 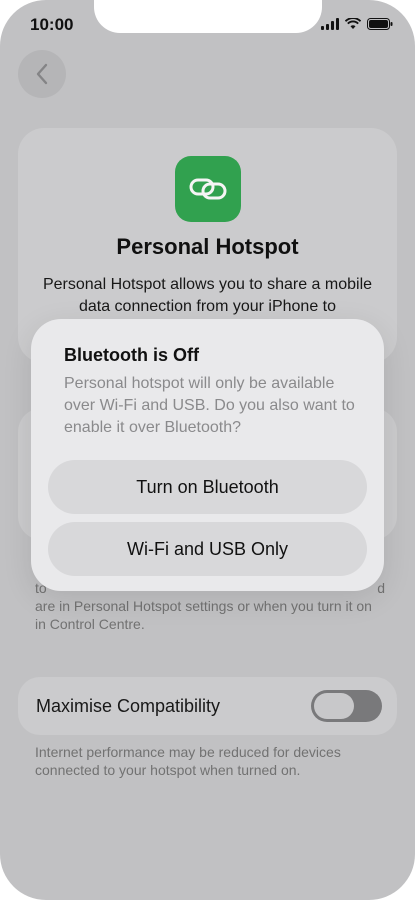 I want to click on notch, so click(x=208, y=16).